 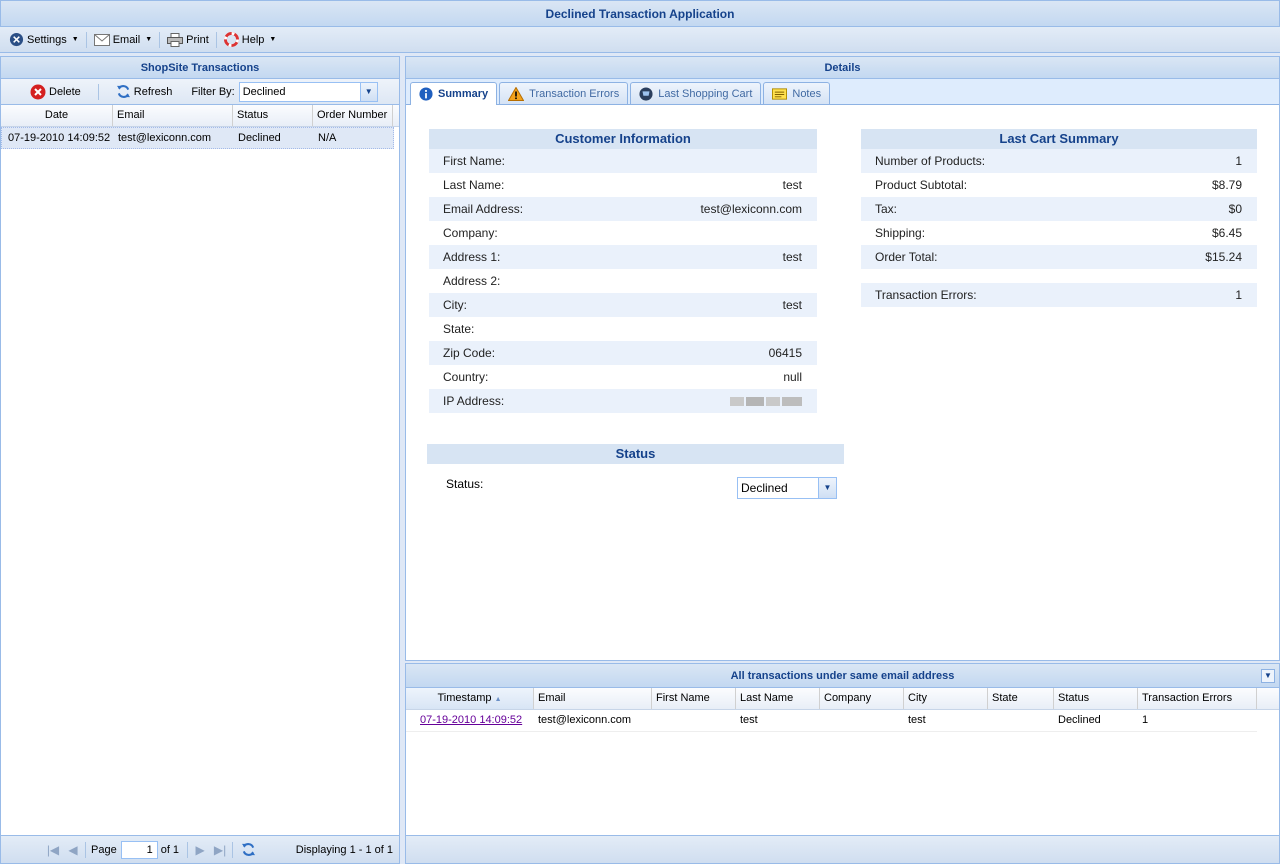 What do you see at coordinates (16, 39) in the screenshot?
I see `settings-icon` at bounding box center [16, 39].